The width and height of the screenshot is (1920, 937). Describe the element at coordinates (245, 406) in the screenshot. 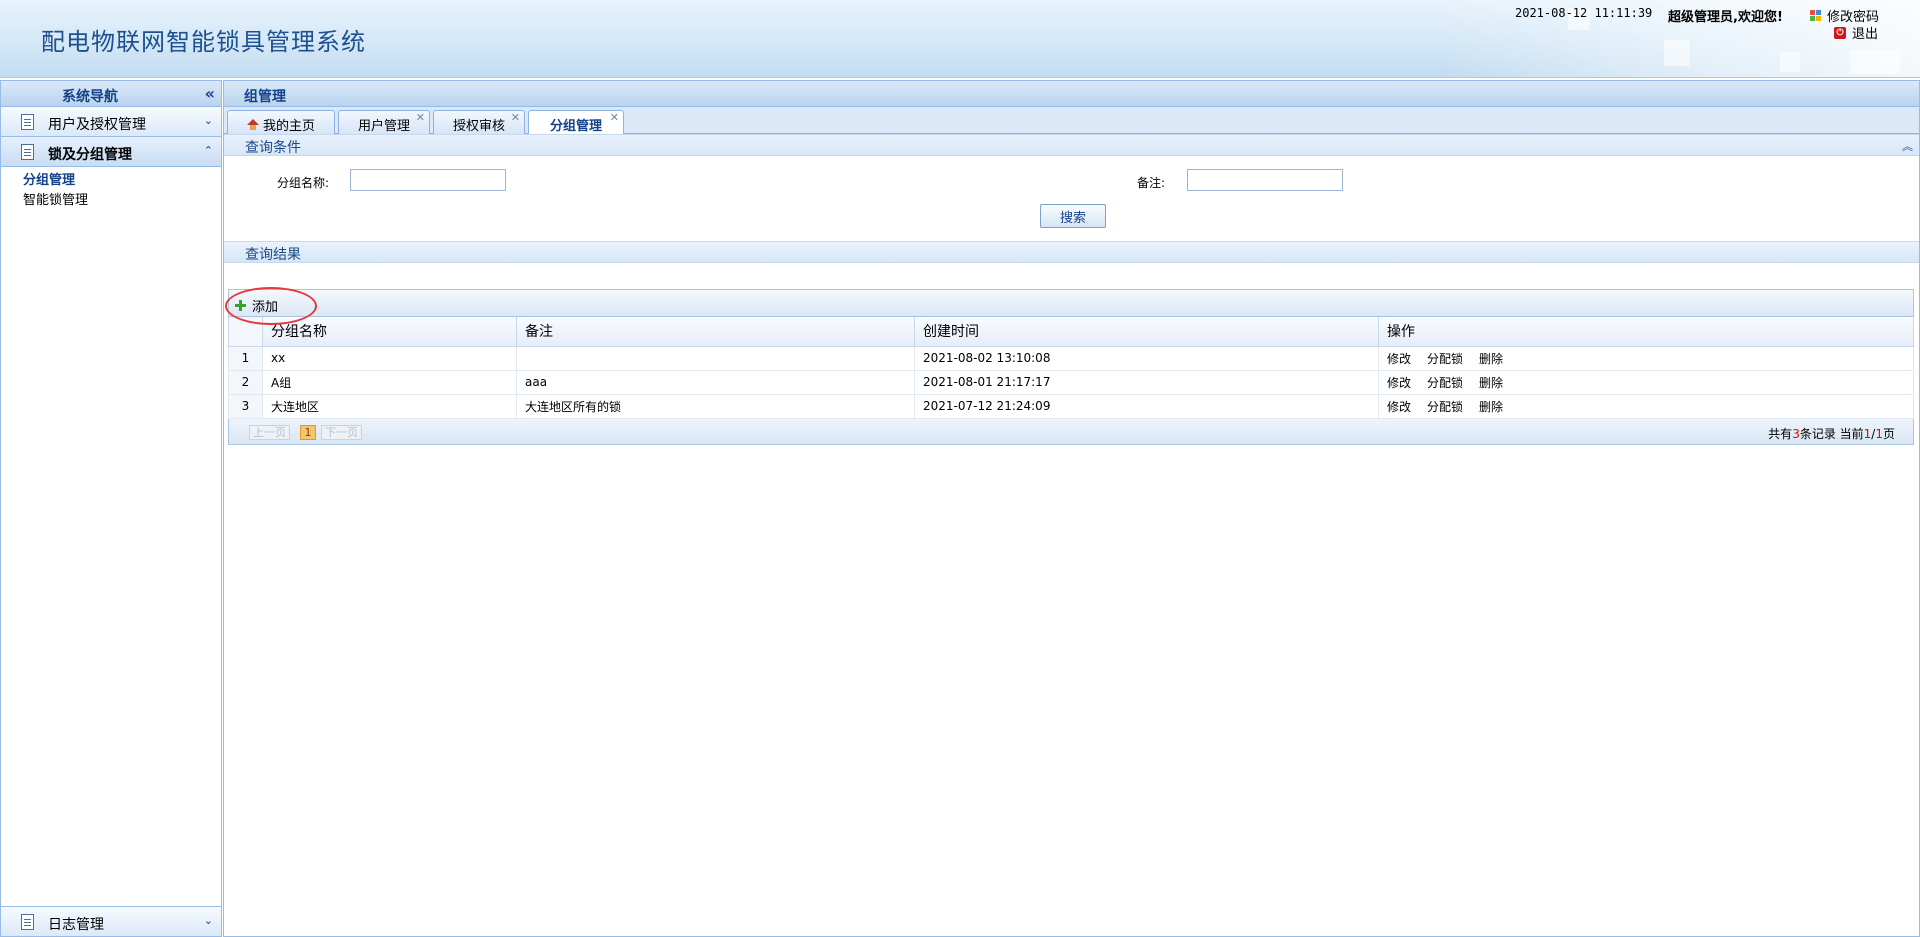

I see `row-number: 3` at that location.